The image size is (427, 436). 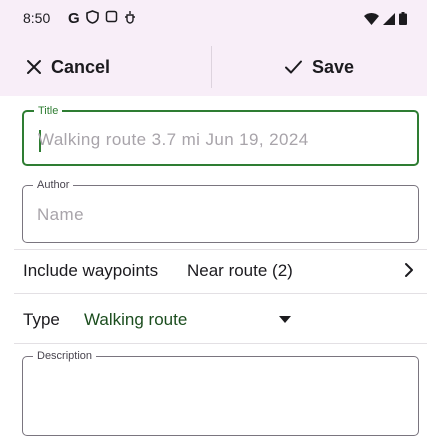 I want to click on type-value: Walking route, so click(x=135, y=320).